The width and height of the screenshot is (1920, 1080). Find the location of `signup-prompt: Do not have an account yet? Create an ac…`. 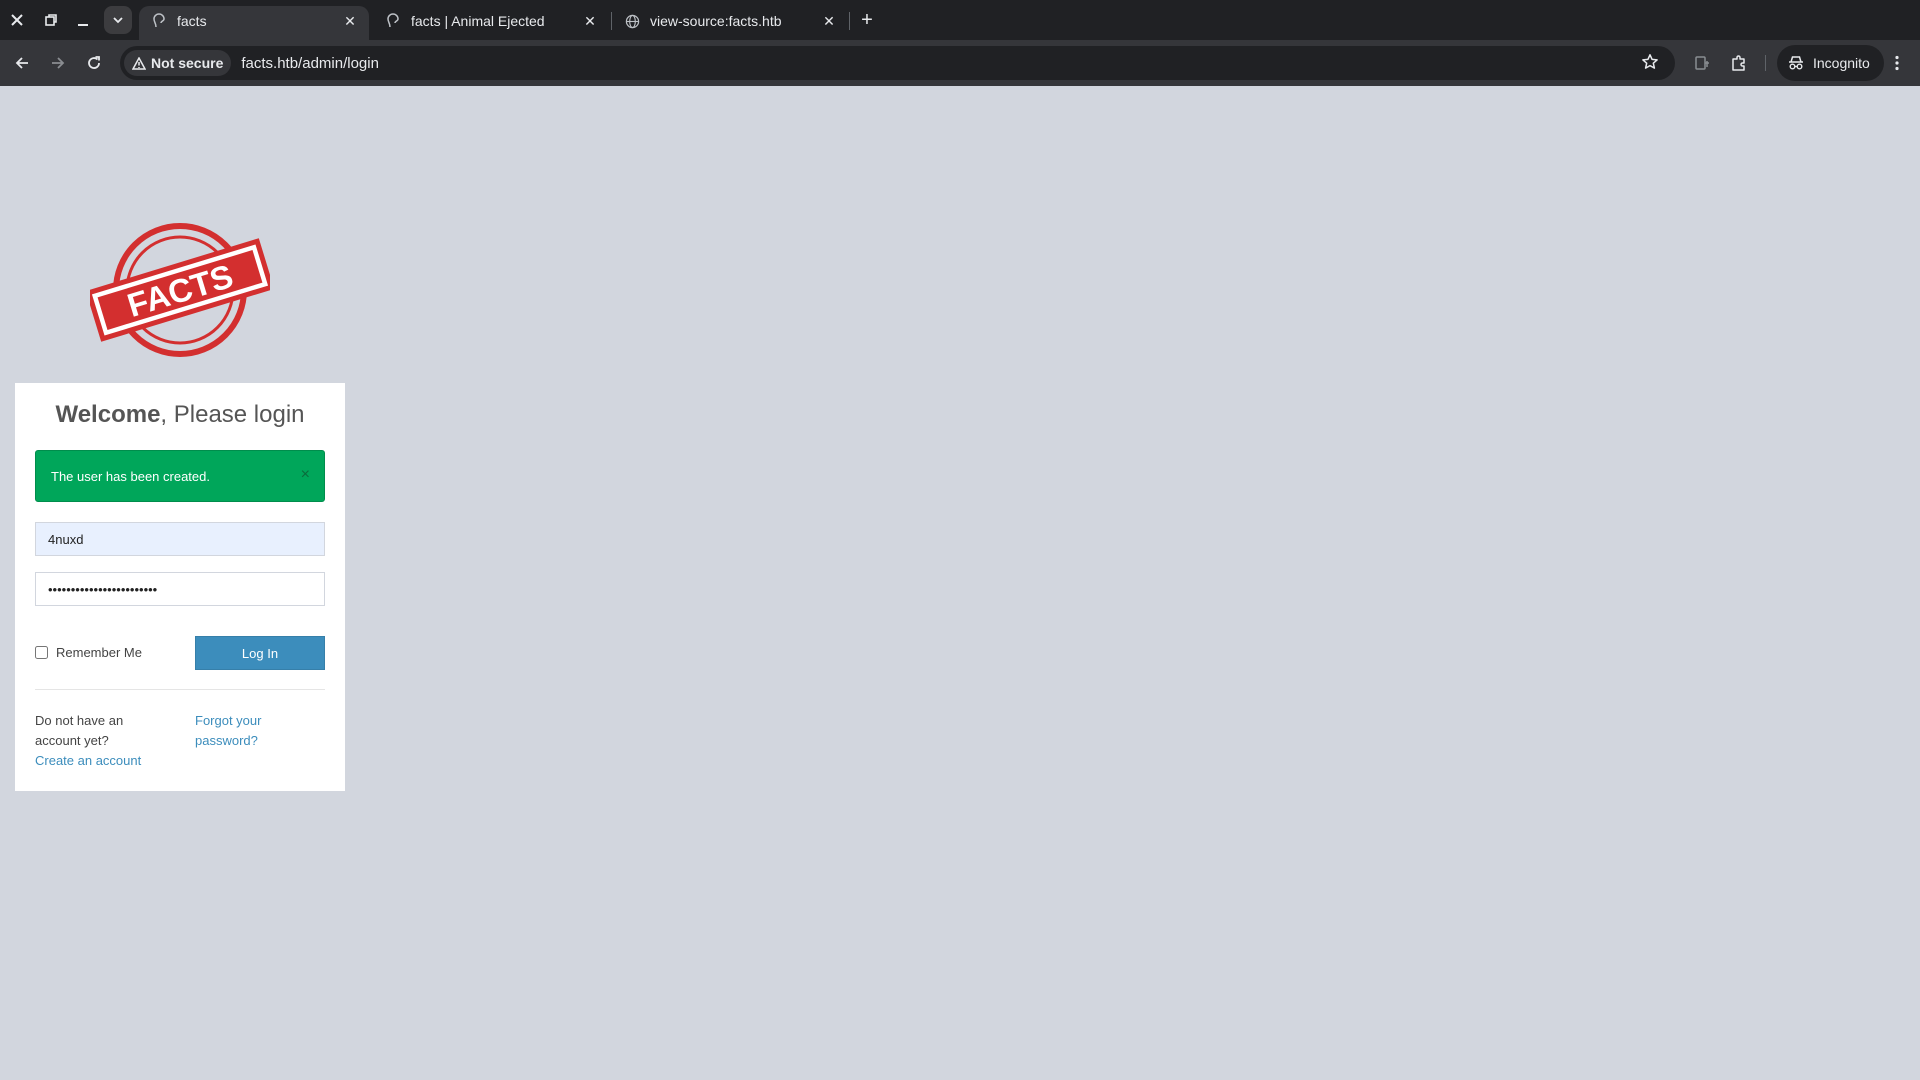

signup-prompt: Do not have an account yet? Create an ac… is located at coordinates (95, 741).